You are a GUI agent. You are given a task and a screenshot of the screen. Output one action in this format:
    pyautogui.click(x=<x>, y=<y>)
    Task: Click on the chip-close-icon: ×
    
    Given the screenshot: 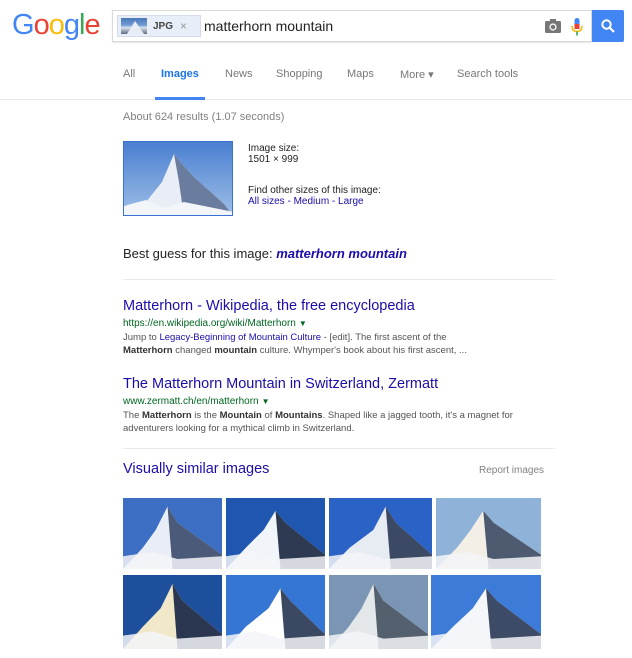 What is the action you would take?
    pyautogui.click(x=183, y=26)
    